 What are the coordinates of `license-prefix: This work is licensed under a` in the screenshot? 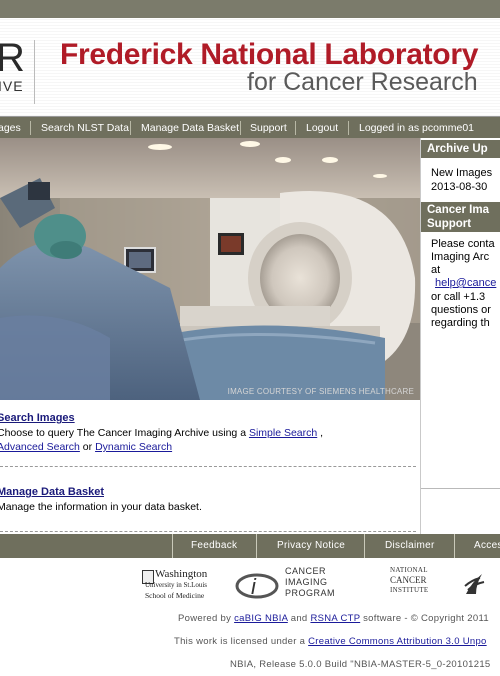 It's located at (241, 641).